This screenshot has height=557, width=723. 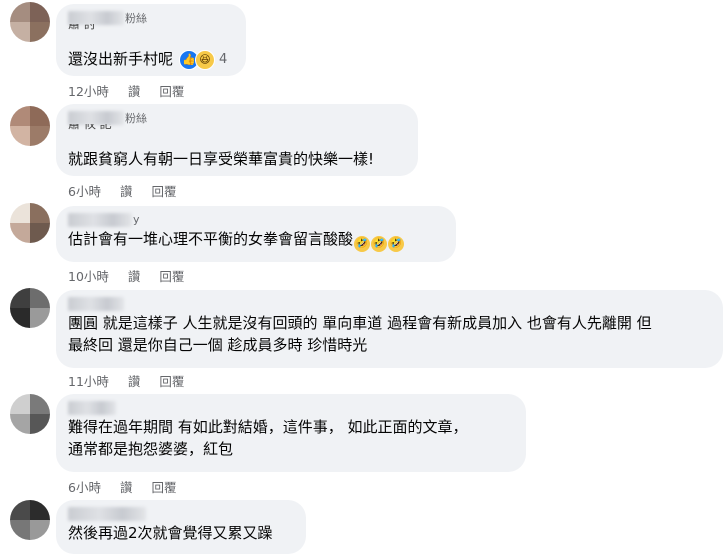 What do you see at coordinates (88, 381) in the screenshot?
I see `timestamp: 11小時` at bounding box center [88, 381].